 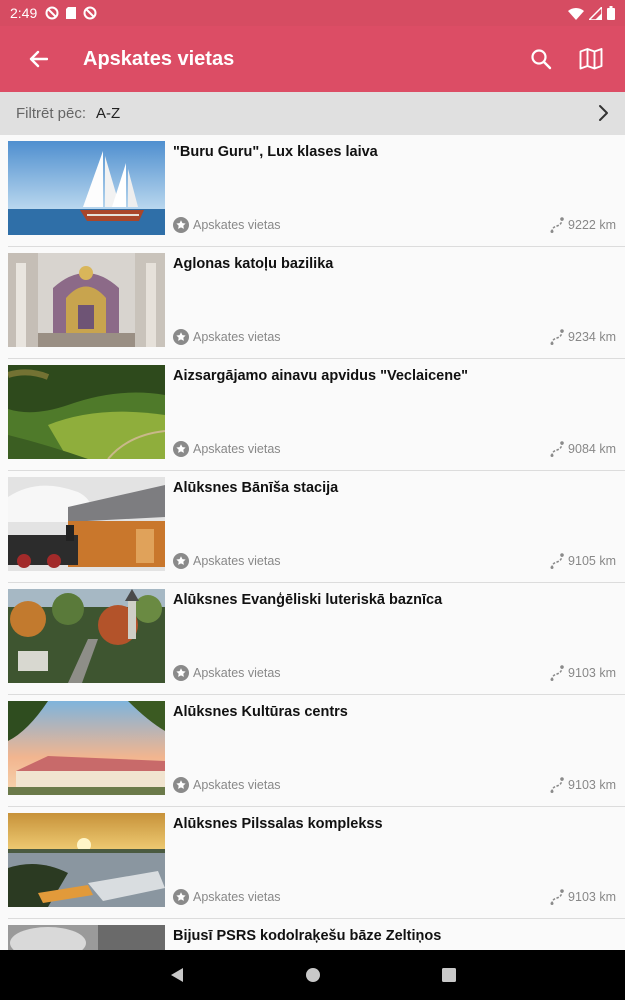 I want to click on place-title: "Buru Guru", Lux klases laiva, so click(x=275, y=152).